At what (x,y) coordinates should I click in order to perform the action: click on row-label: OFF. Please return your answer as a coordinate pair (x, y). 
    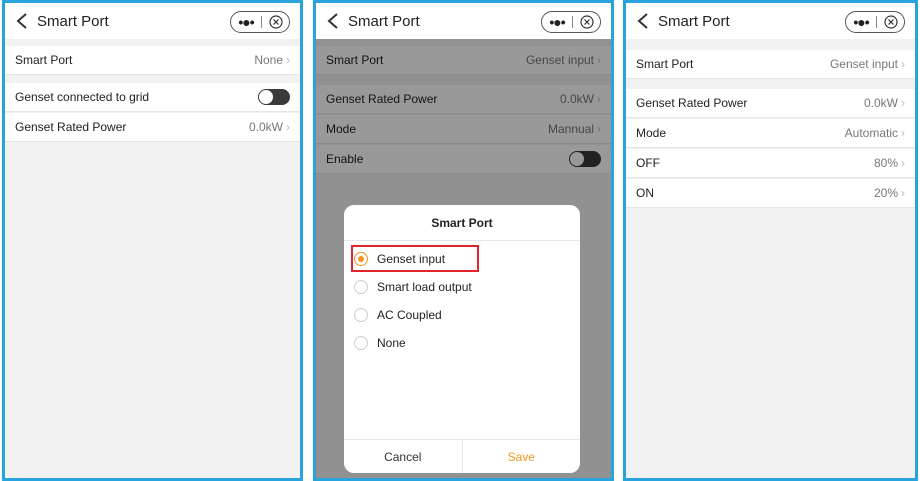
    Looking at the image, I should click on (648, 163).